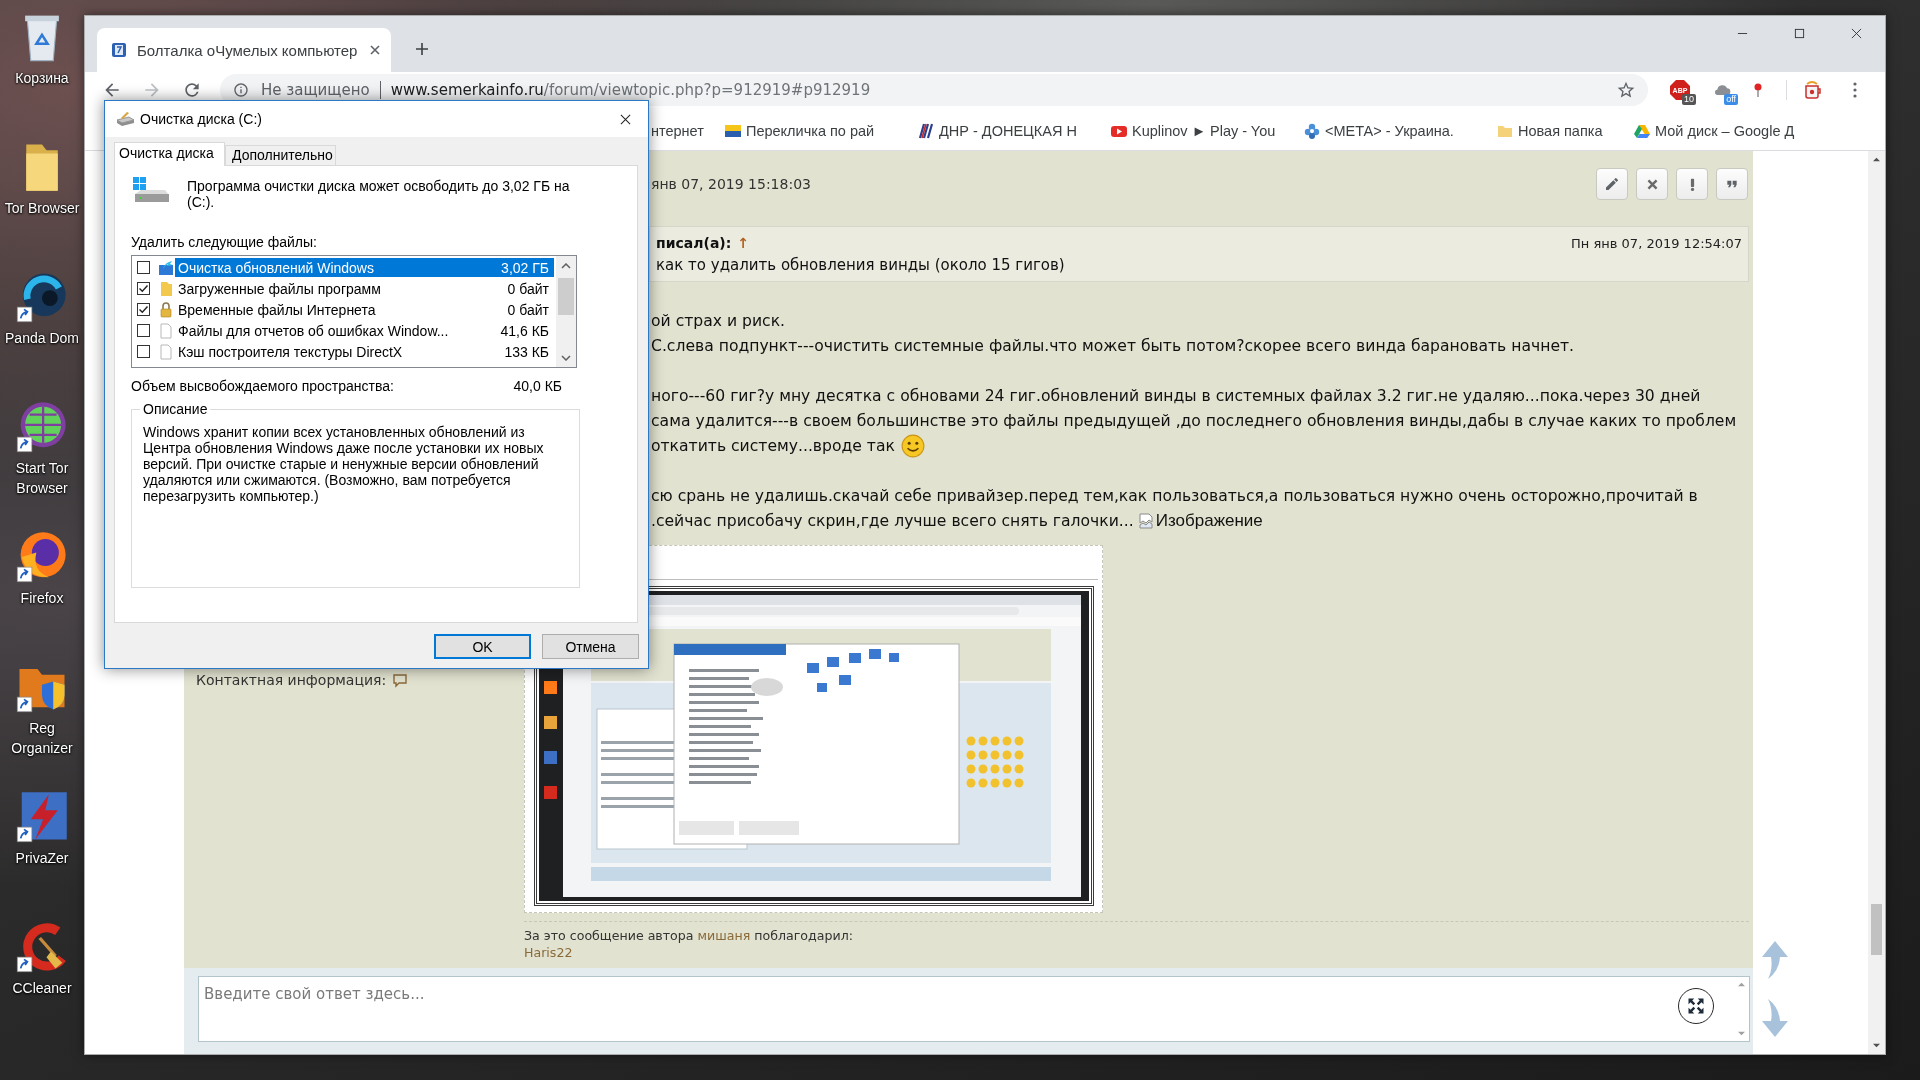 The image size is (1920, 1080). Describe the element at coordinates (537, 386) in the screenshot. I see `space-value: 40,0 КБ` at that location.